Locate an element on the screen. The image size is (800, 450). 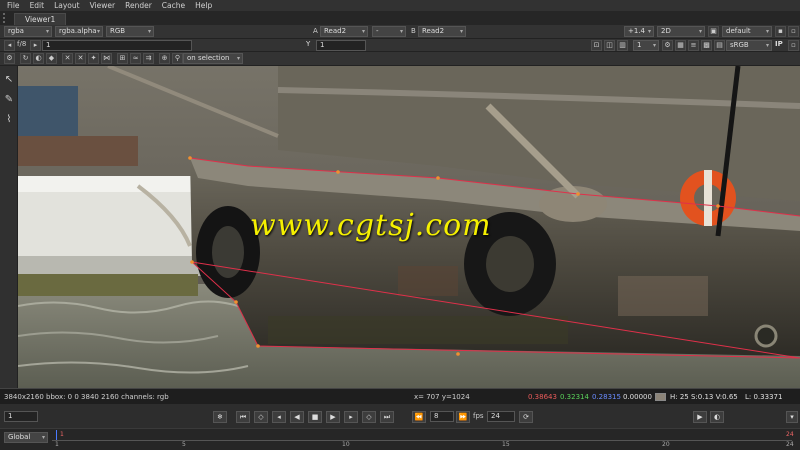
first-frame-icon: ⏮ is located at coordinates (243, 417).